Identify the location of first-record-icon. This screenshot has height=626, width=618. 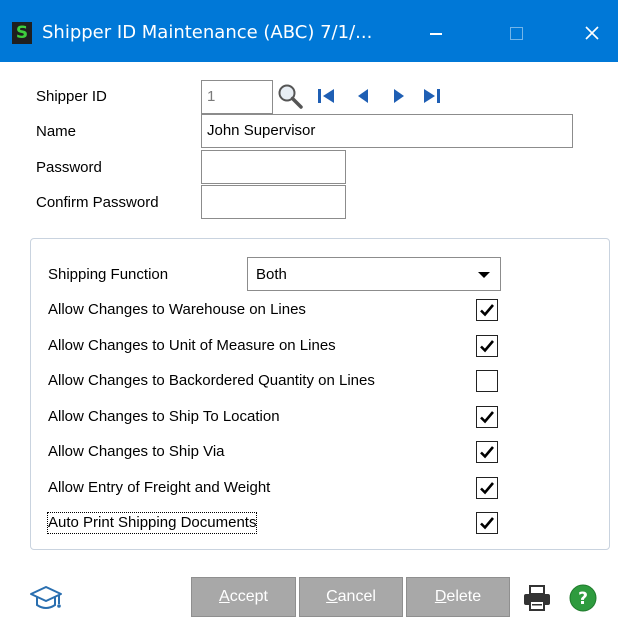
(326, 96).